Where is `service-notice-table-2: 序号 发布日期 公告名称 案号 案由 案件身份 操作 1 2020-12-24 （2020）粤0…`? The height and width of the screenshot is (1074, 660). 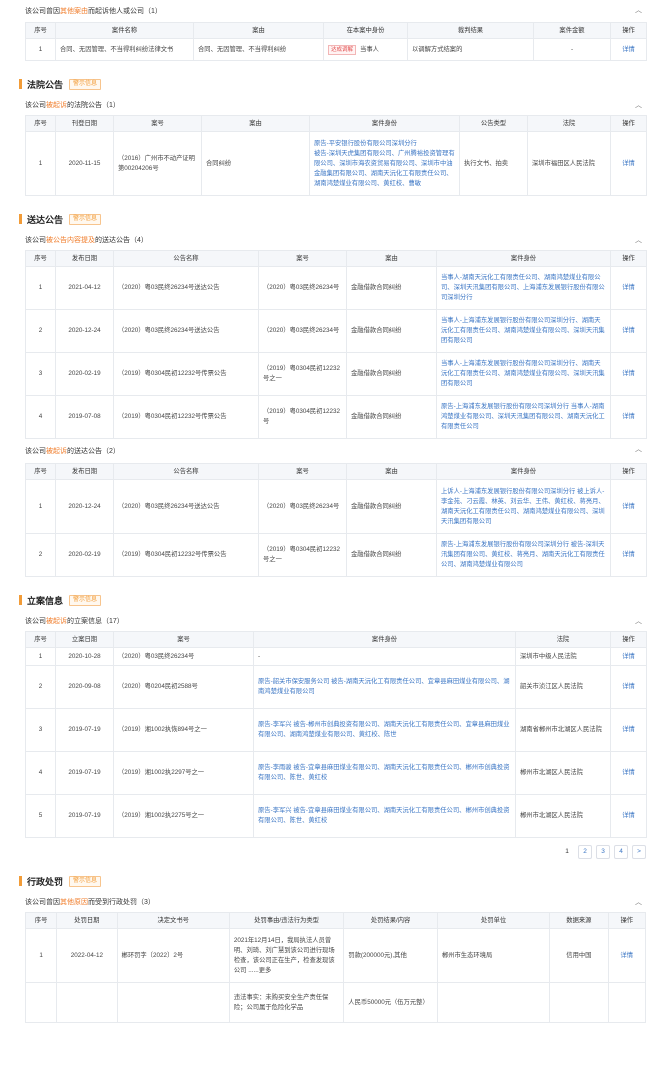 service-notice-table-2: 序号 发布日期 公告名称 案号 案由 案件身份 操作 1 2020-12-24 （2020）粤0… is located at coordinates (336, 520).